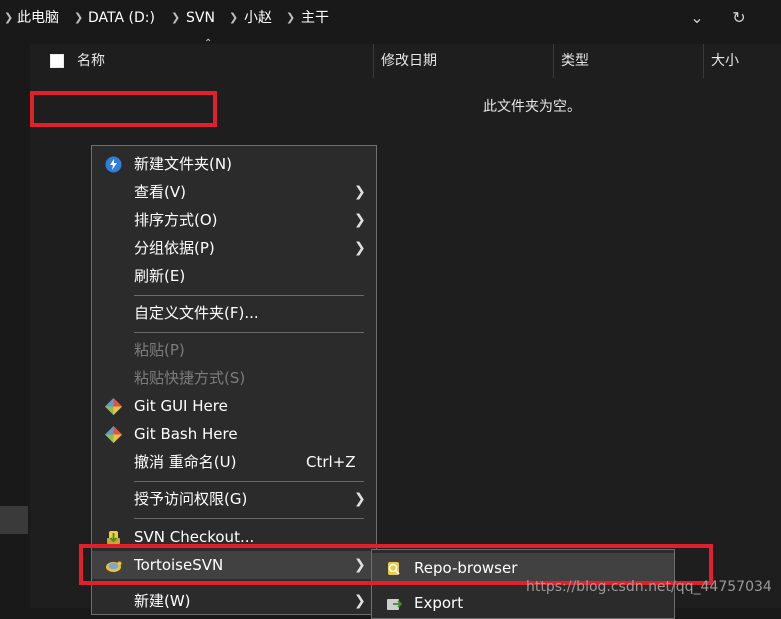 The width and height of the screenshot is (781, 619). I want to click on menu-label: 授予访问权限(G), so click(191, 499).